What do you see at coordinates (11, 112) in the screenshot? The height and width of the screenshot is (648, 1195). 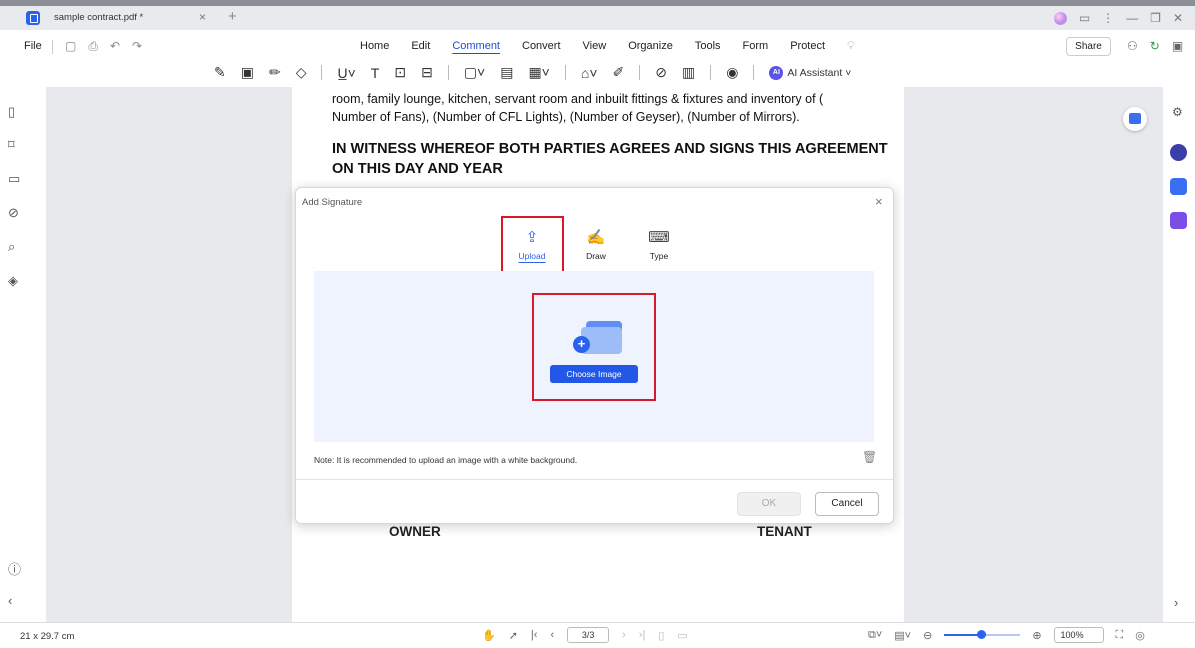 I see `page-thumbnail-icon: ▯` at bounding box center [11, 112].